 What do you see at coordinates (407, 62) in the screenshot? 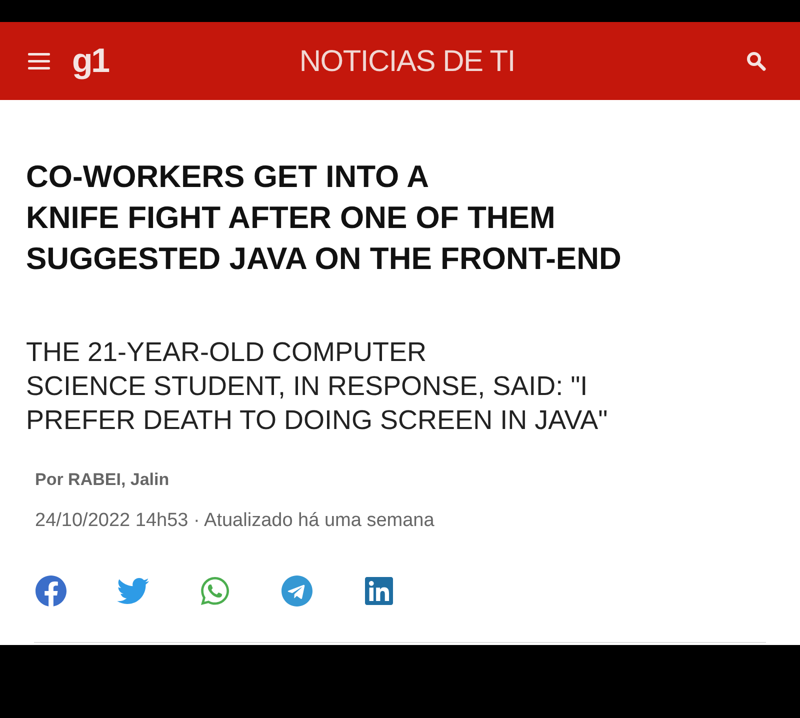
I see `section-title: NOTICIAS DE TI` at bounding box center [407, 62].